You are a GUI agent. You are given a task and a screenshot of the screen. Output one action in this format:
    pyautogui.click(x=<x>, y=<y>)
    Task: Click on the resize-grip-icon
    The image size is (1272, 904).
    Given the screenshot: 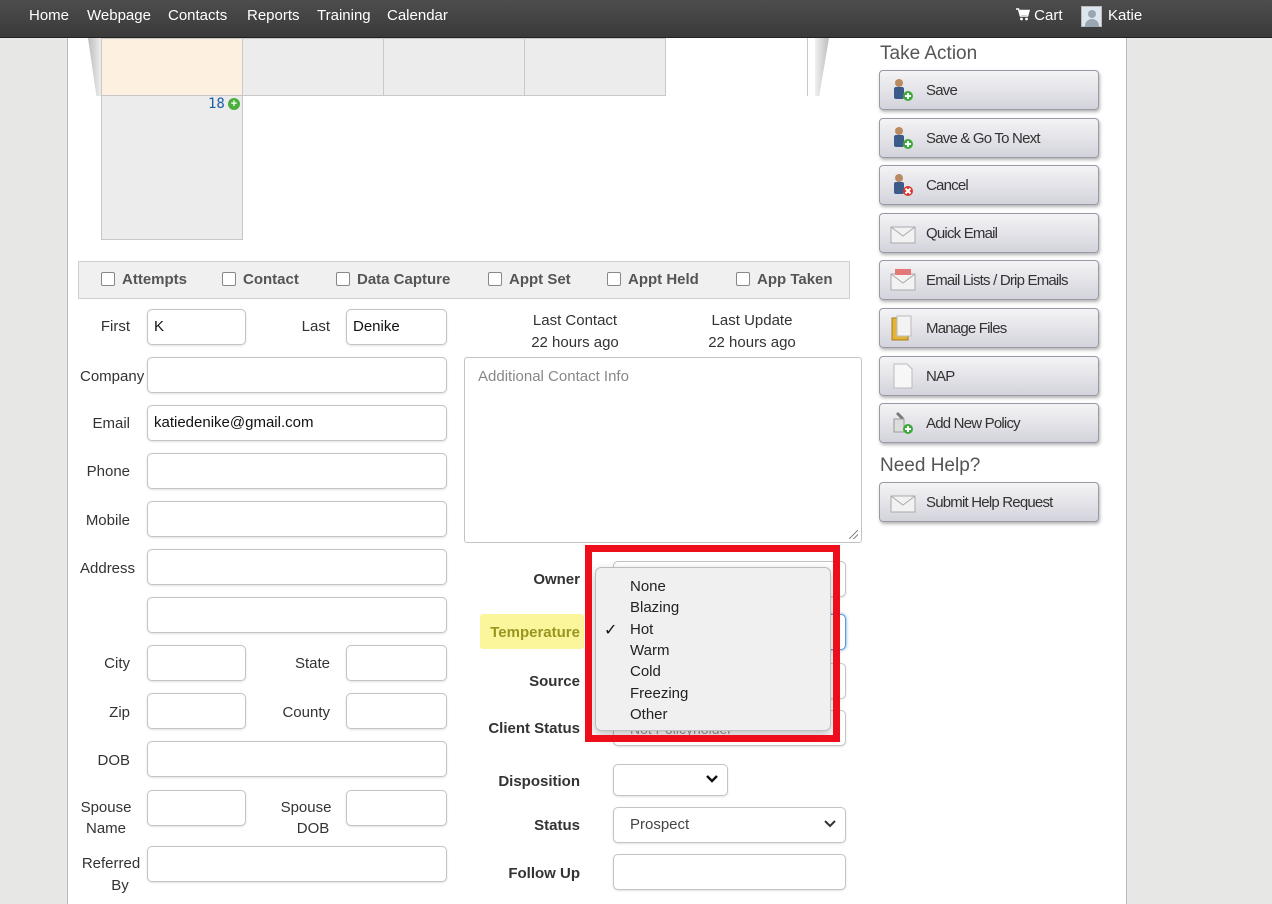 What is the action you would take?
    pyautogui.click(x=853, y=534)
    